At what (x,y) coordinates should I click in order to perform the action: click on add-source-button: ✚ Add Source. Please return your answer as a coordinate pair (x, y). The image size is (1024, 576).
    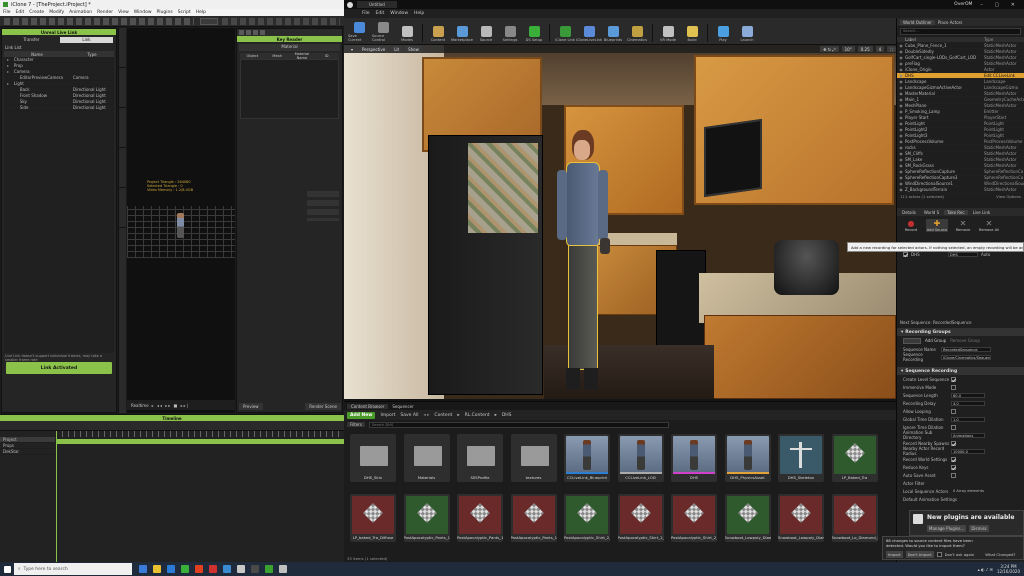
    Looking at the image, I should click on (937, 225).